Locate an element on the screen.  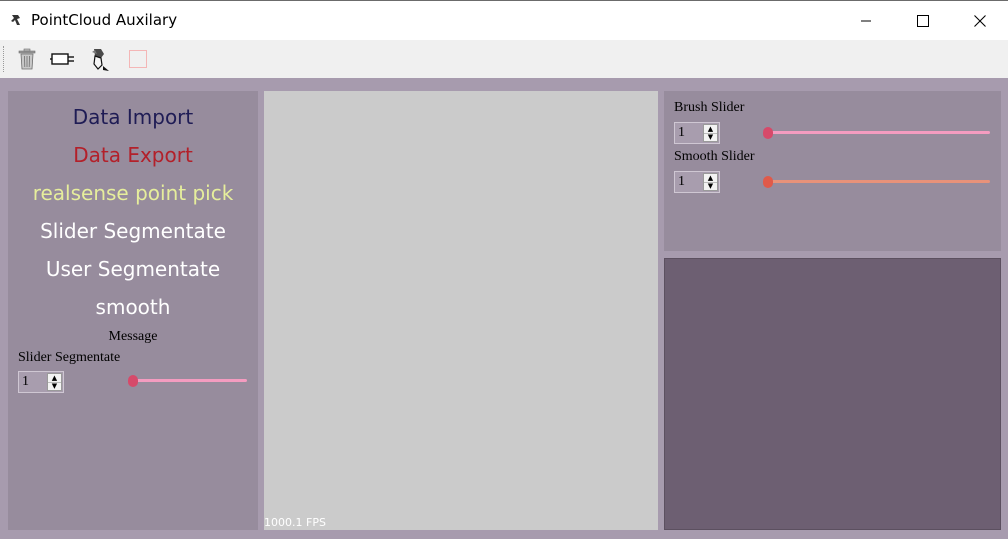
minimize-button is located at coordinates (866, 20).